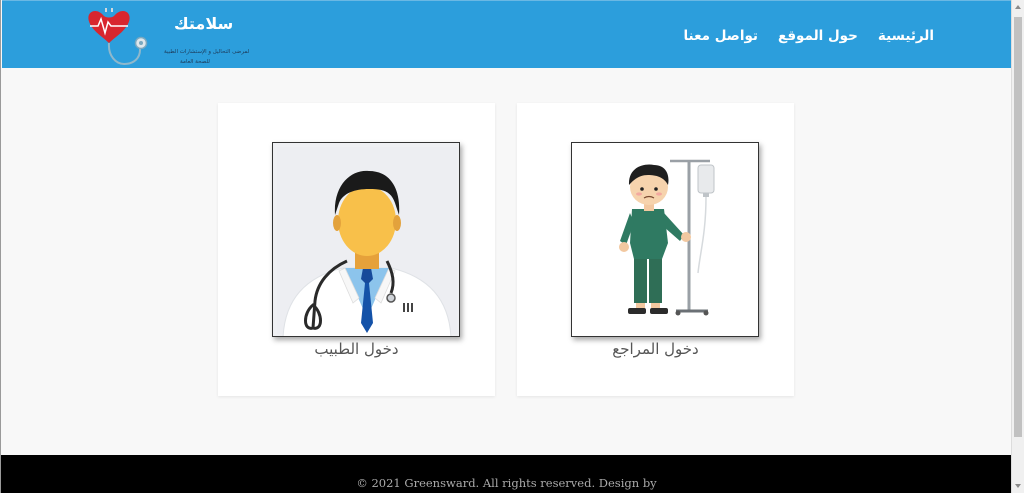 This screenshot has width=1024, height=493. What do you see at coordinates (118, 37) in the screenshot?
I see `stethoscope-heart-icon` at bounding box center [118, 37].